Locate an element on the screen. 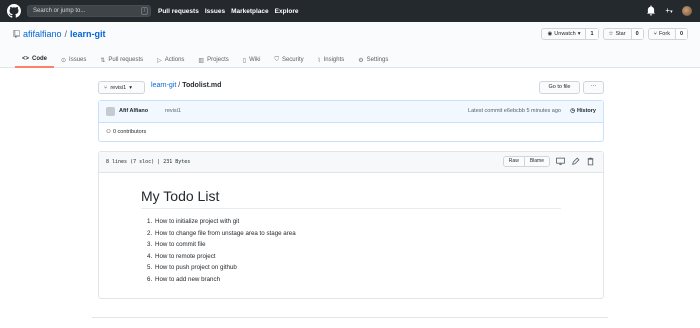  tab-actions: ▷ Actions is located at coordinates (170, 60).